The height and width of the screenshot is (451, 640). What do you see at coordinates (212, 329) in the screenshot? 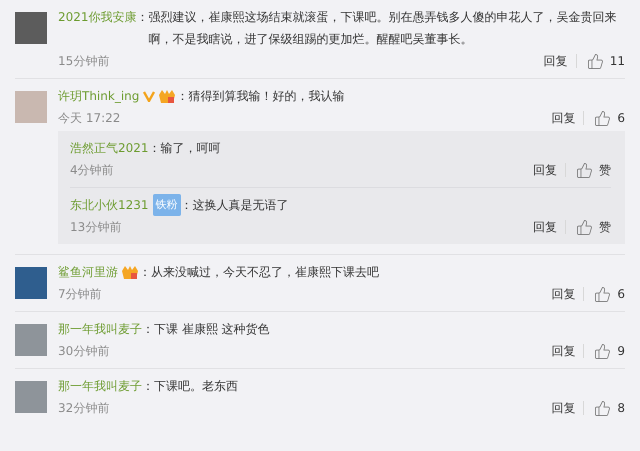
I see `comment-text: 下课 崔康熙 这种货色` at bounding box center [212, 329].